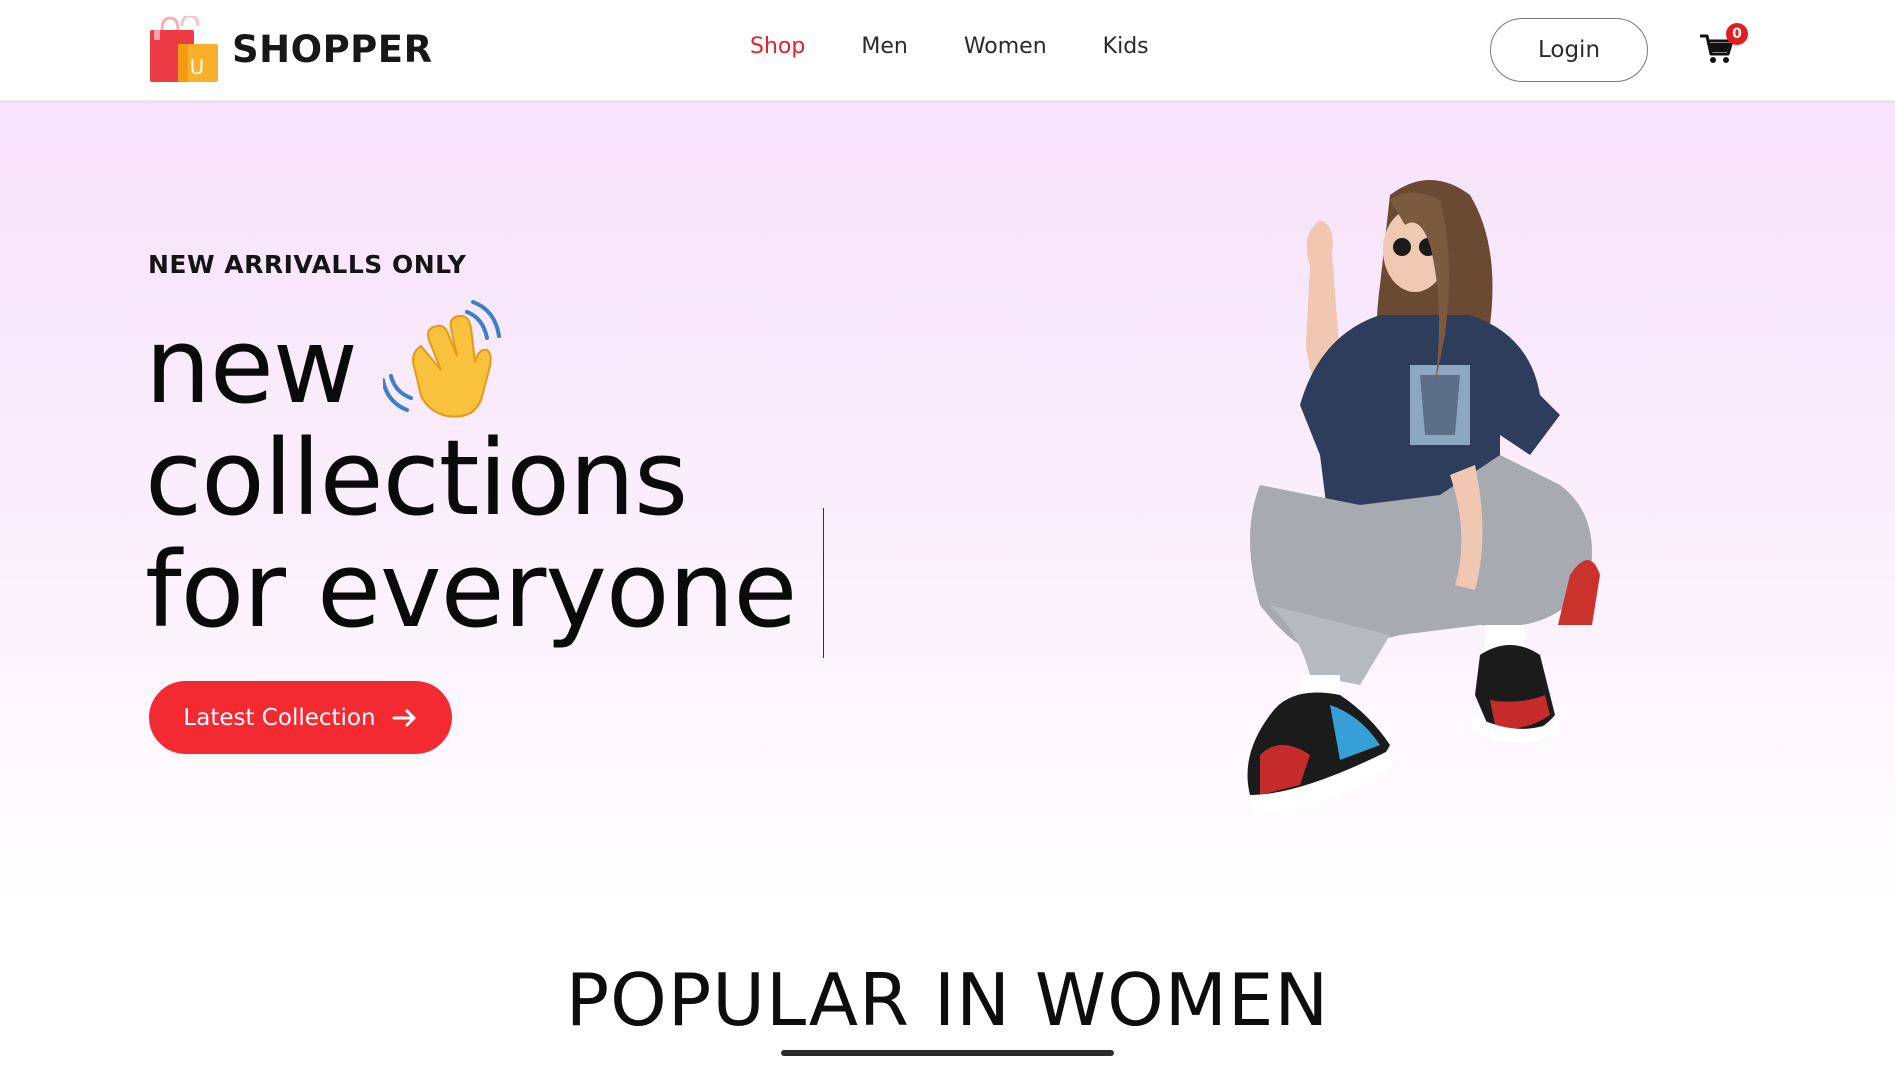 The width and height of the screenshot is (1895, 1076). I want to click on nav-item-women: Women, so click(1005, 46).